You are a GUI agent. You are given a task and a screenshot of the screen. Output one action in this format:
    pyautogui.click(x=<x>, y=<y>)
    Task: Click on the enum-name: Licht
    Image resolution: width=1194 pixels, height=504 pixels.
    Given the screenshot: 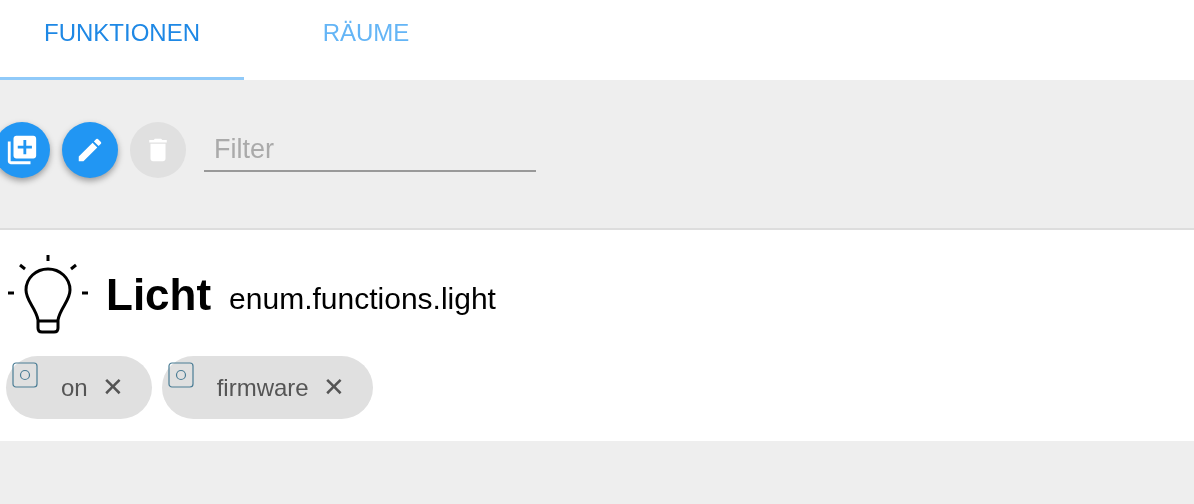 What is the action you would take?
    pyautogui.click(x=159, y=295)
    